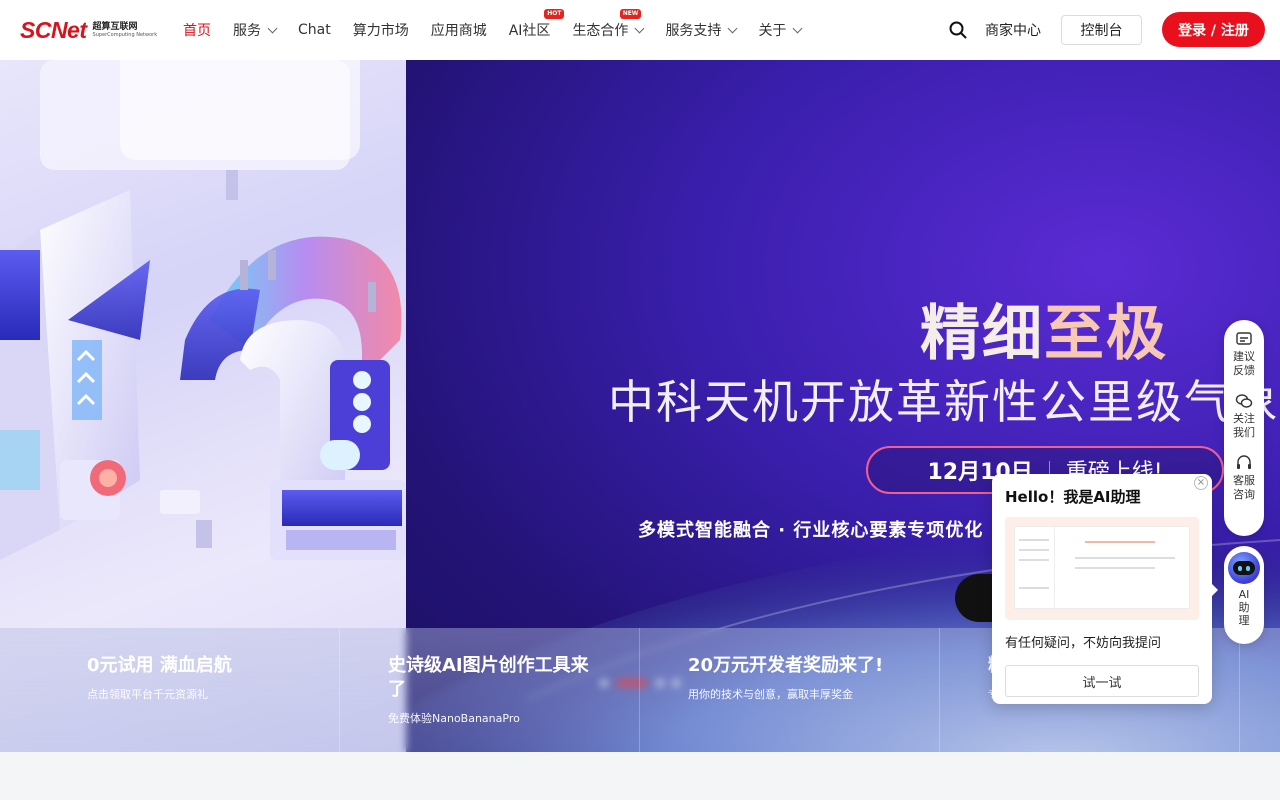  Describe the element at coordinates (1244, 363) in the screenshot. I see `feedback-label: 建议反馈` at that location.